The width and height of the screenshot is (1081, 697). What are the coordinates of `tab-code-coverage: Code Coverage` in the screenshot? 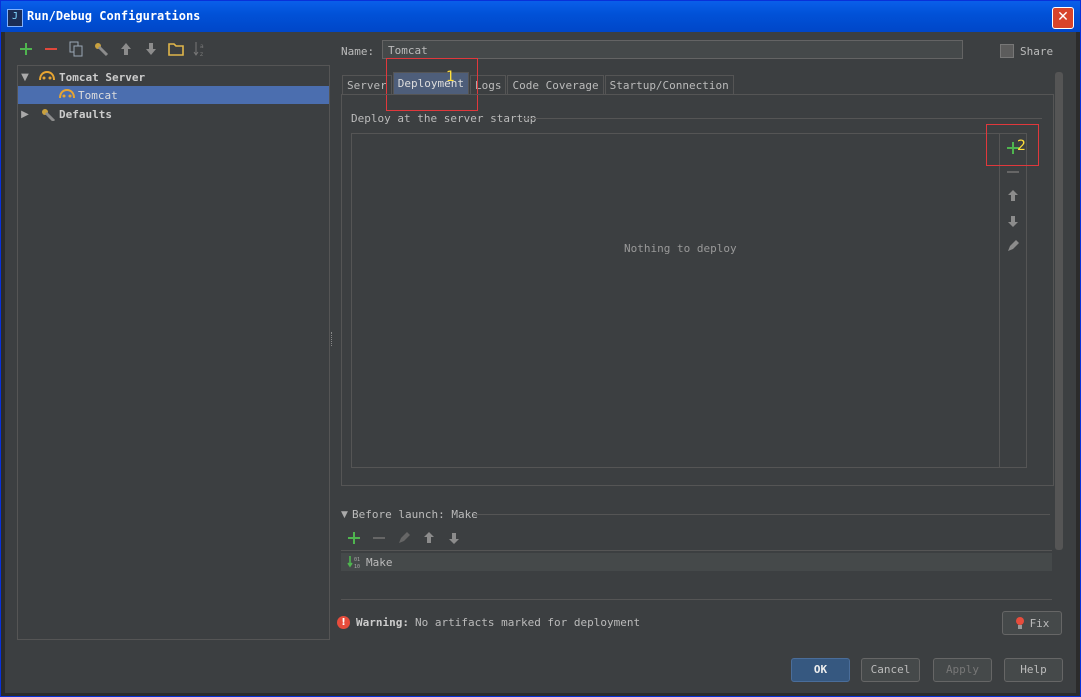 It's located at (555, 85).